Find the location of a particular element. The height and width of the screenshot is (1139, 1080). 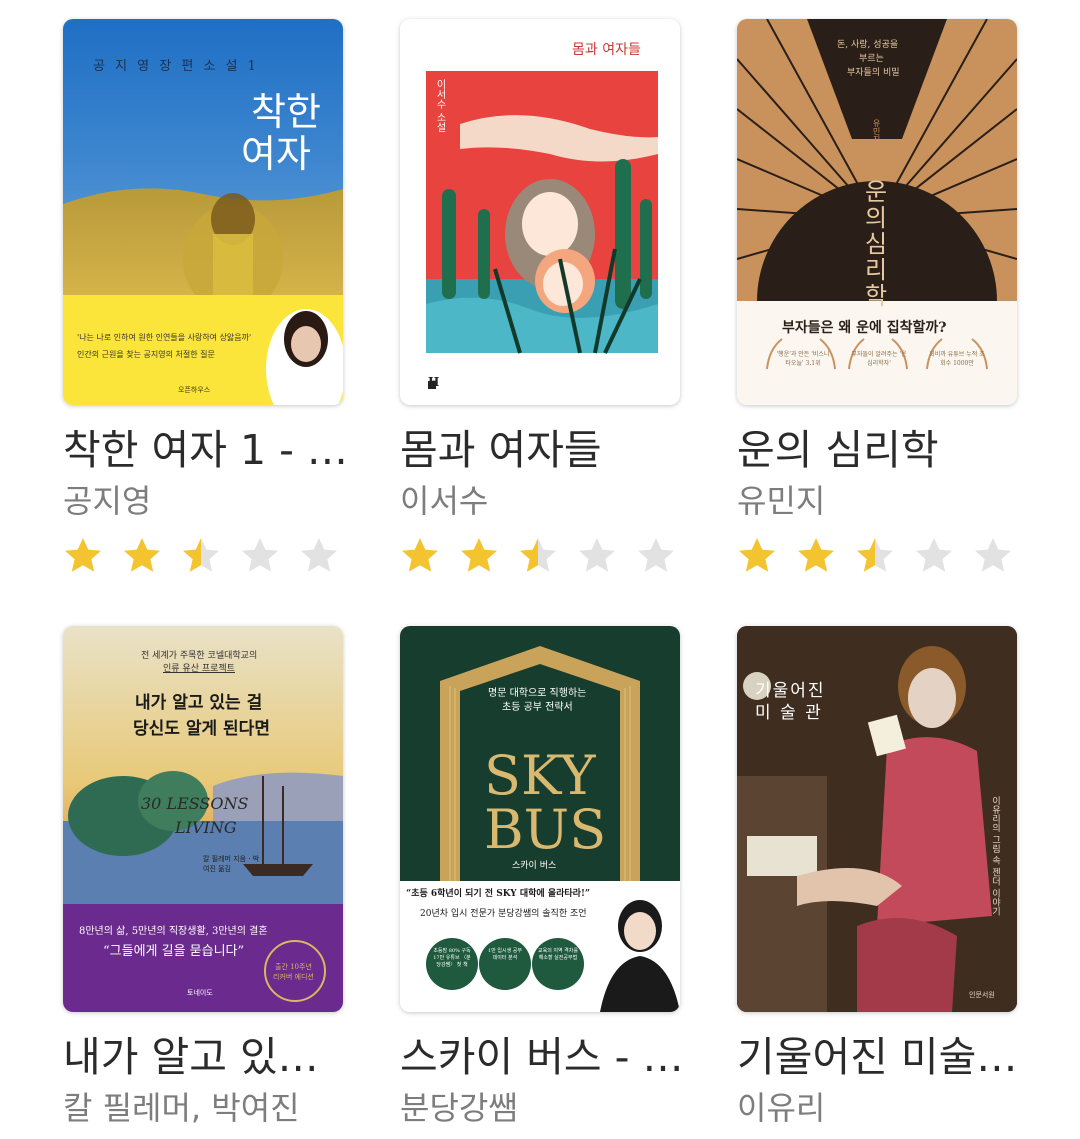

cover-english: 30 LESSONS is located at coordinates (195, 803).